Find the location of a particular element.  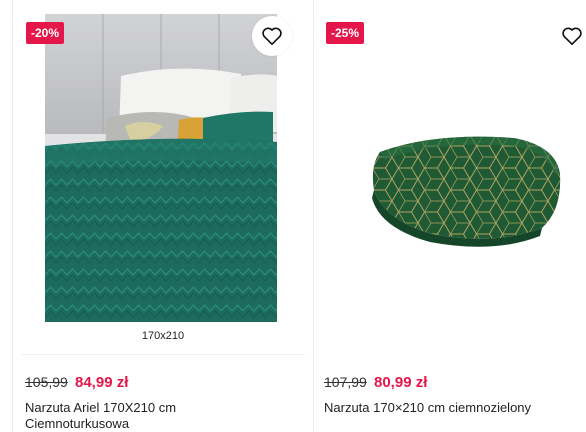

product-title-link: Narzuta 170×210 cm ciemnozielony is located at coordinates (451, 408).